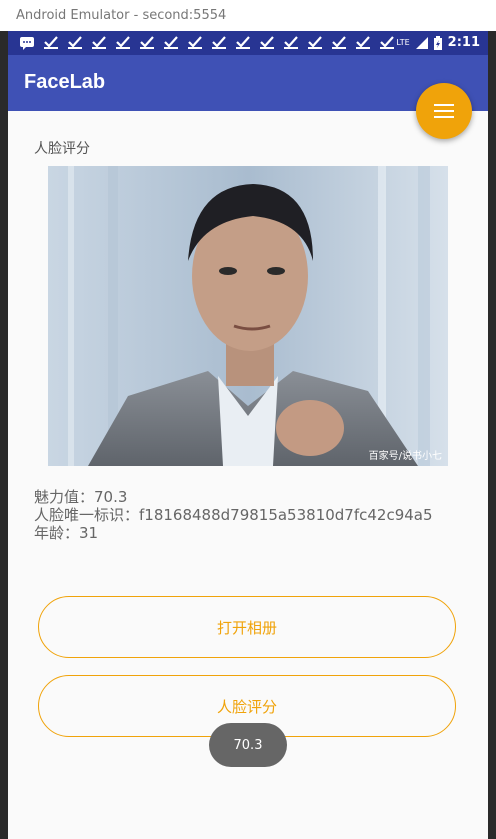  I want to click on status-bar: LTE 2:11, so click(248, 43).